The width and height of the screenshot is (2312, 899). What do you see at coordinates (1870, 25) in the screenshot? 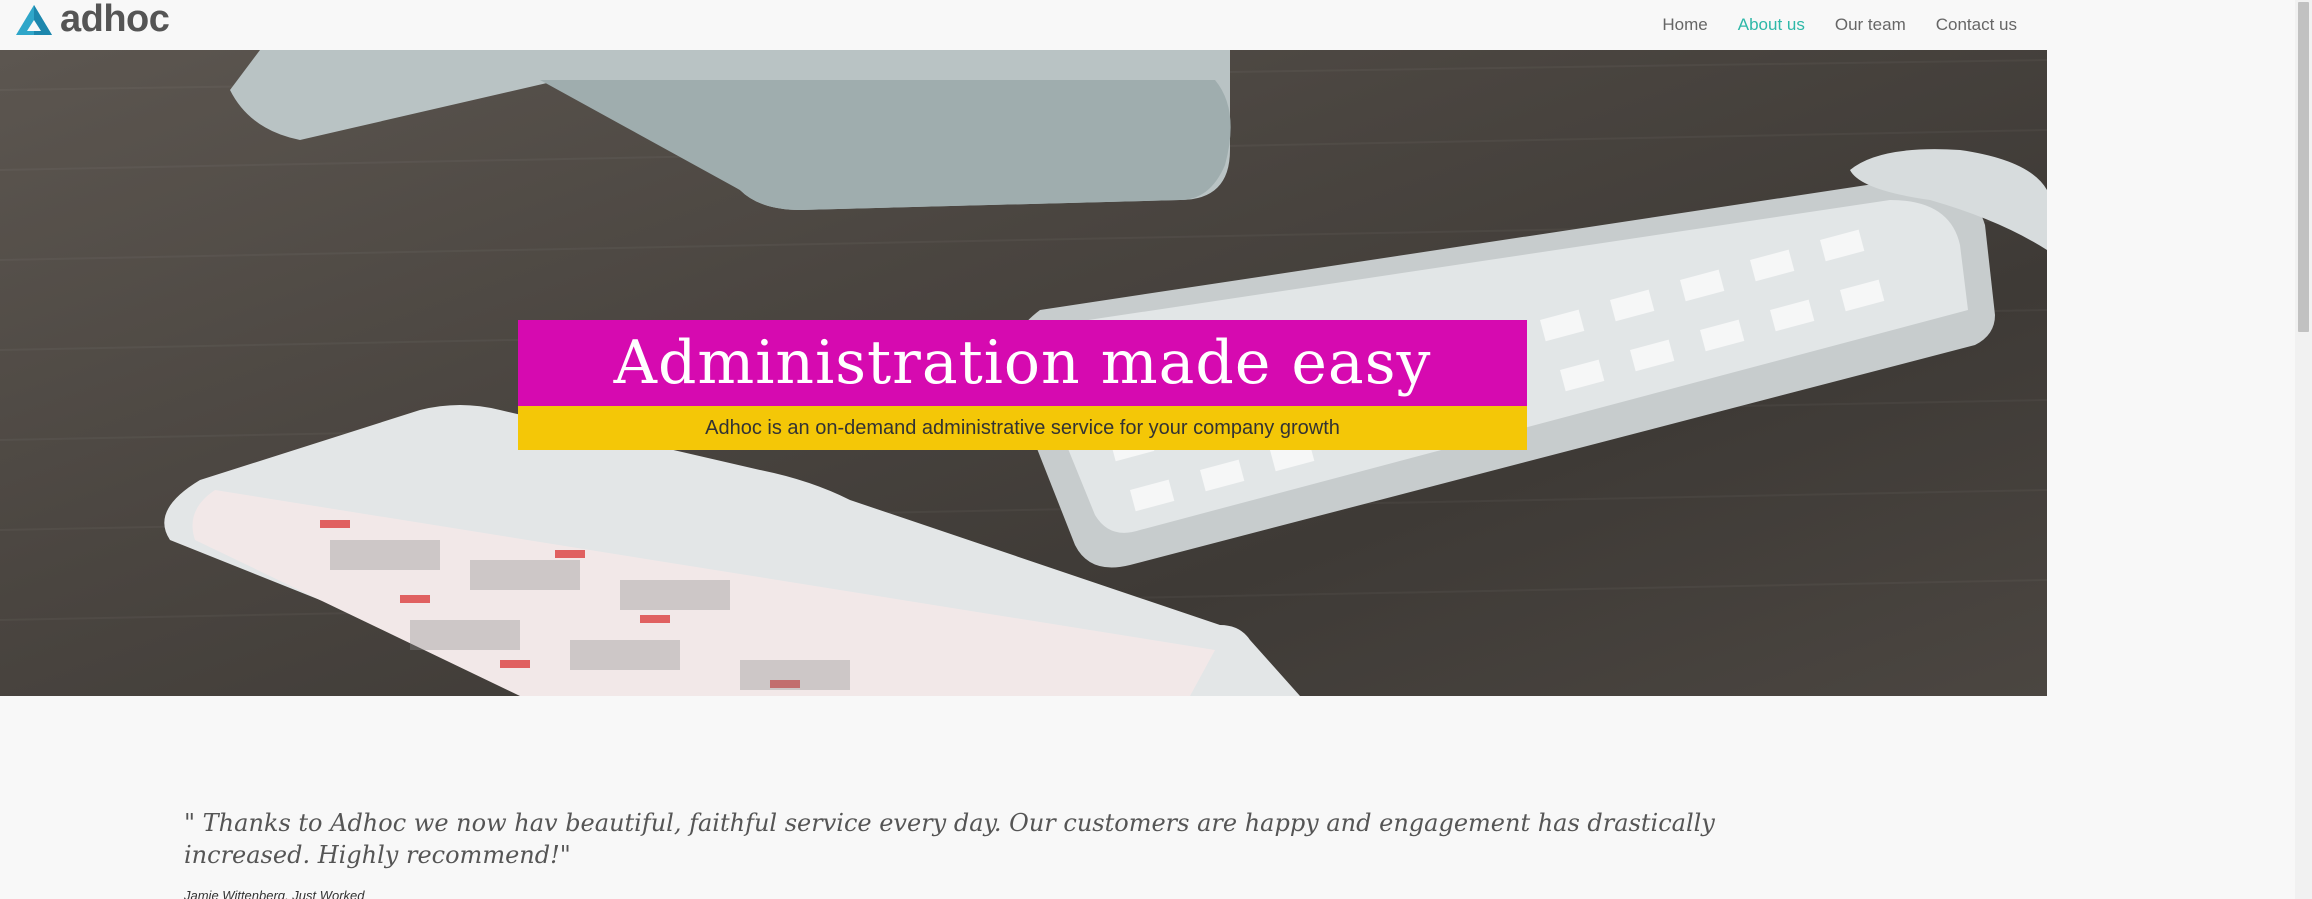
I see `nav-link-our-team: Our team` at bounding box center [1870, 25].